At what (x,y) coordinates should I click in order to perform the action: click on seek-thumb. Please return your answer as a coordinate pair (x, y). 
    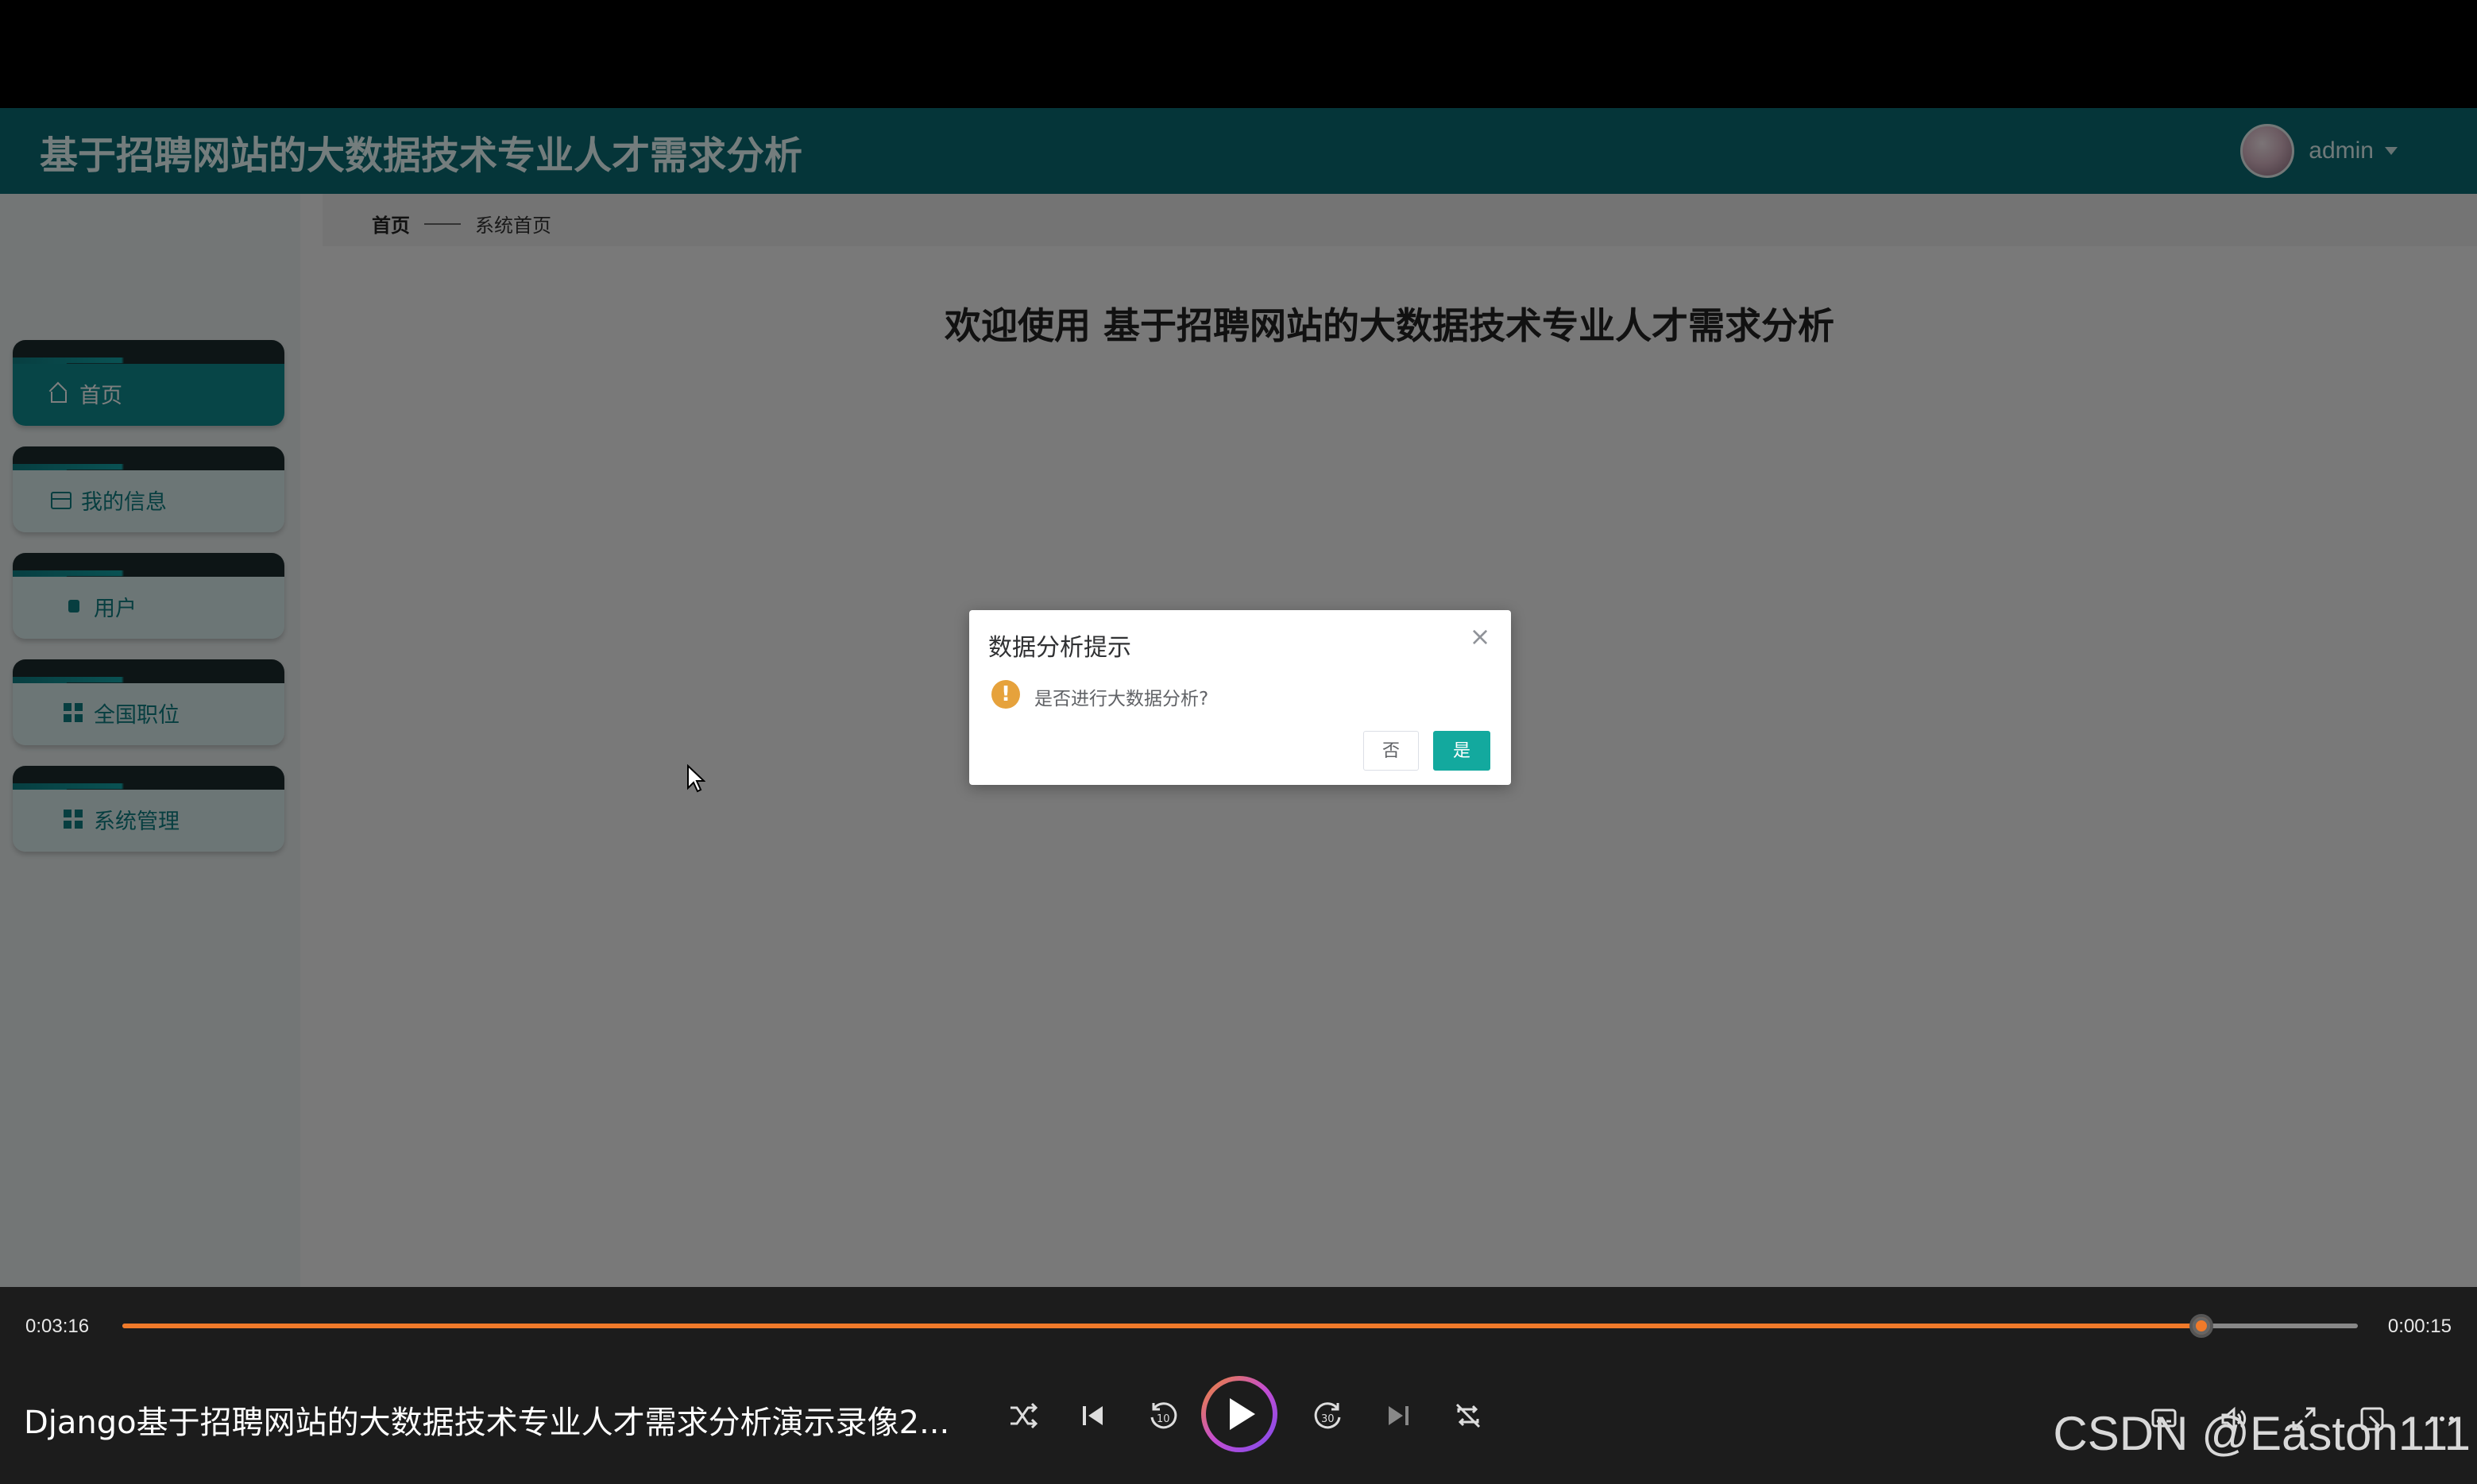
    Looking at the image, I should click on (2201, 1326).